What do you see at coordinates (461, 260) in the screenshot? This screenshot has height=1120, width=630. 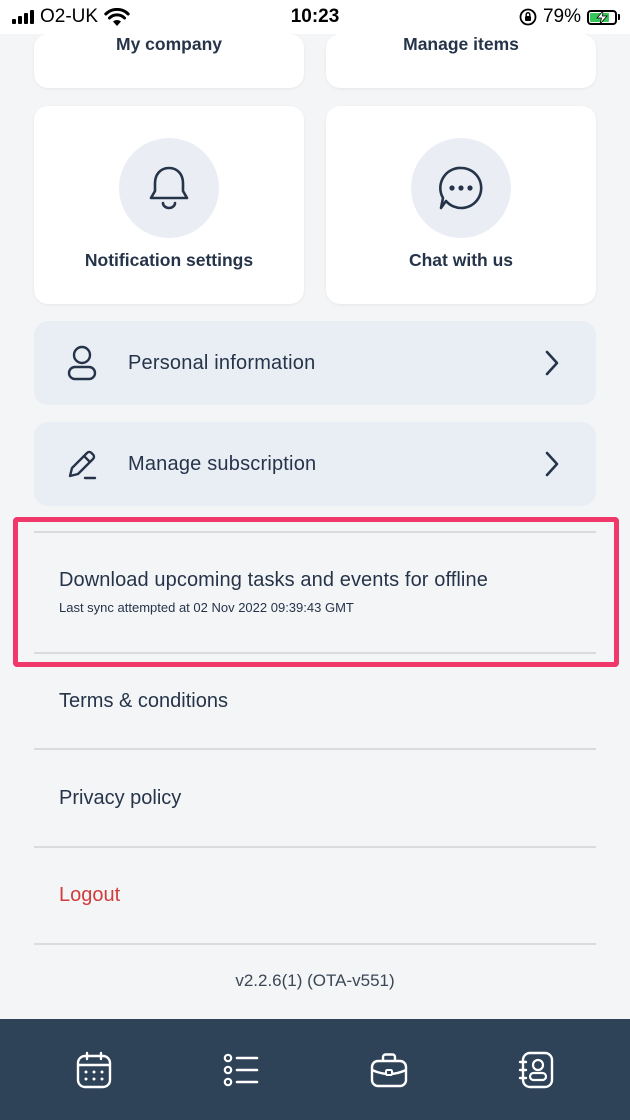 I see `chat-with-us-label: Chat with us` at bounding box center [461, 260].